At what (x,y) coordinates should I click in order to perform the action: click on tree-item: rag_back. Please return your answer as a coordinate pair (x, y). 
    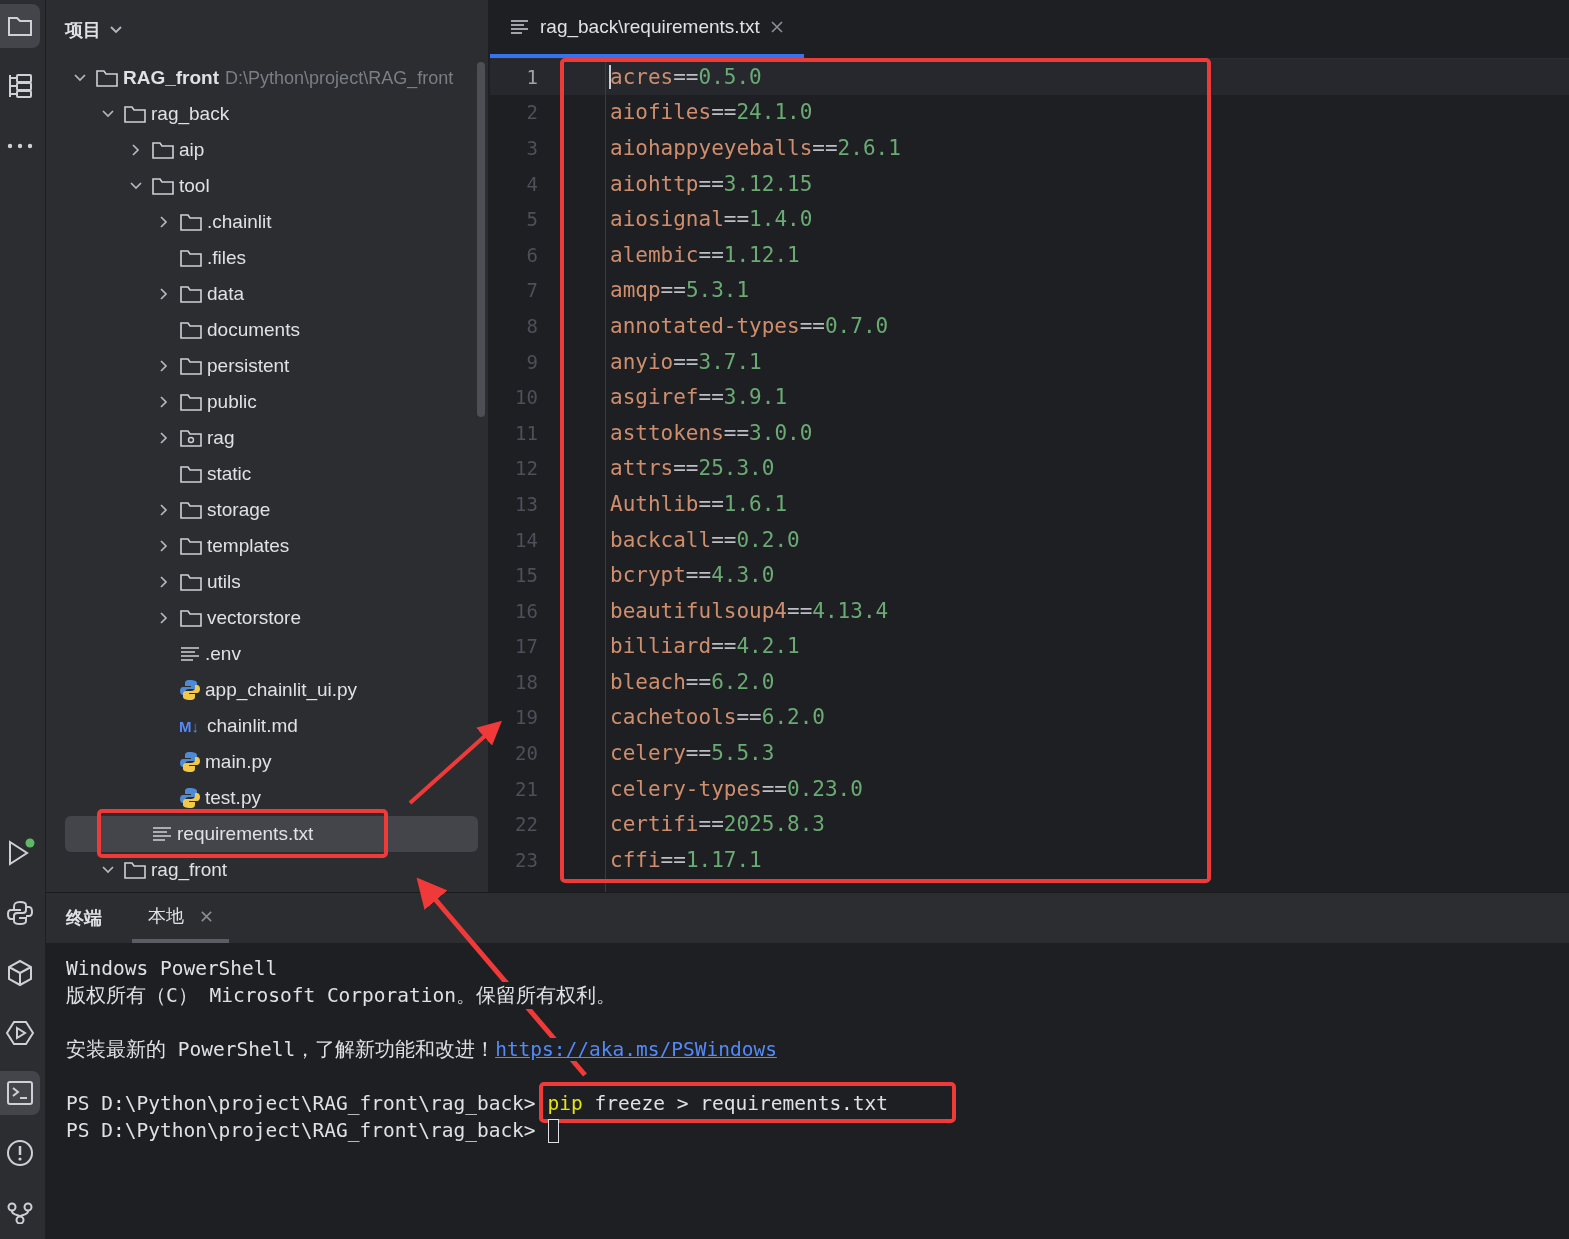
    Looking at the image, I should click on (271, 114).